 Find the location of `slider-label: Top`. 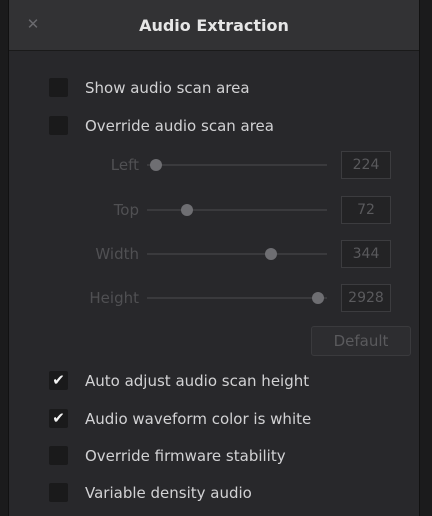

slider-label: Top is located at coordinates (126, 210).